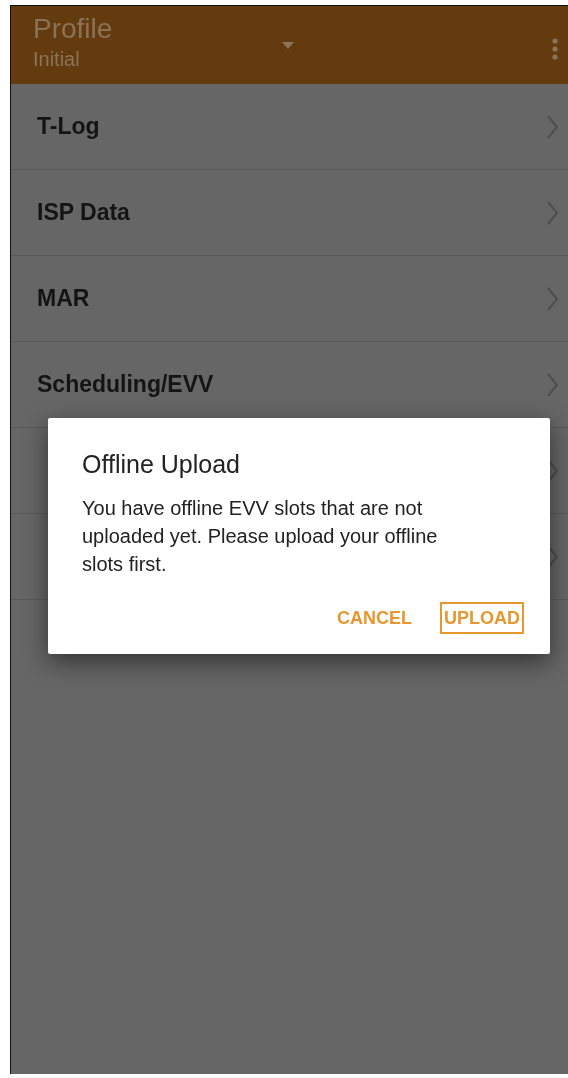 The width and height of the screenshot is (568, 1078). Describe the element at coordinates (57, 59) in the screenshot. I see `app-bar-subtitle: Initial` at that location.